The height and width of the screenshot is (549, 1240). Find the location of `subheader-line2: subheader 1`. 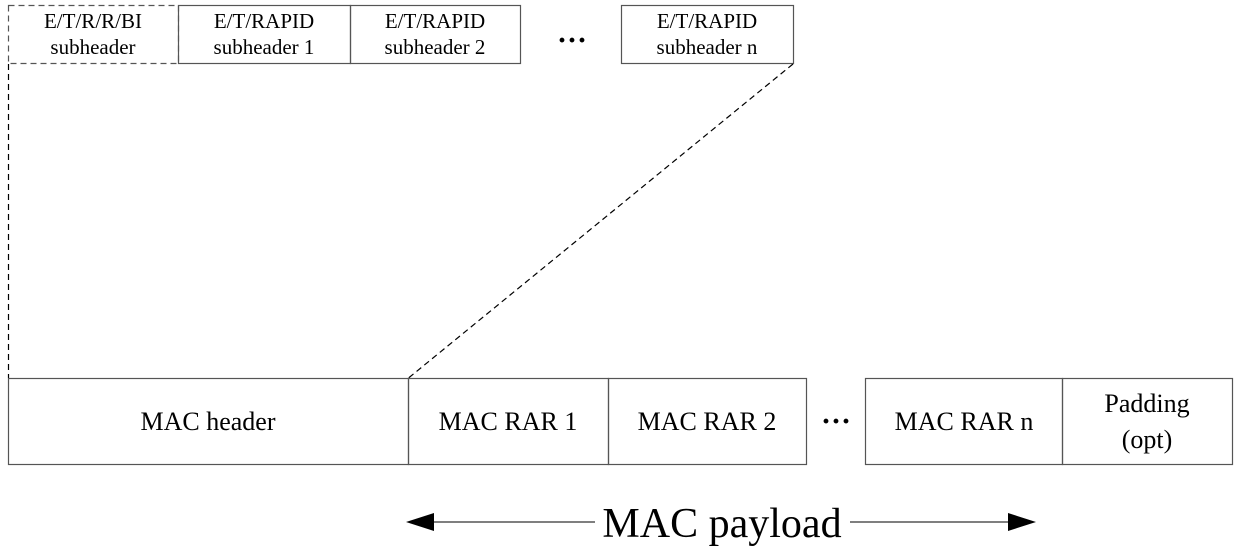

subheader-line2: subheader 1 is located at coordinates (264, 47).